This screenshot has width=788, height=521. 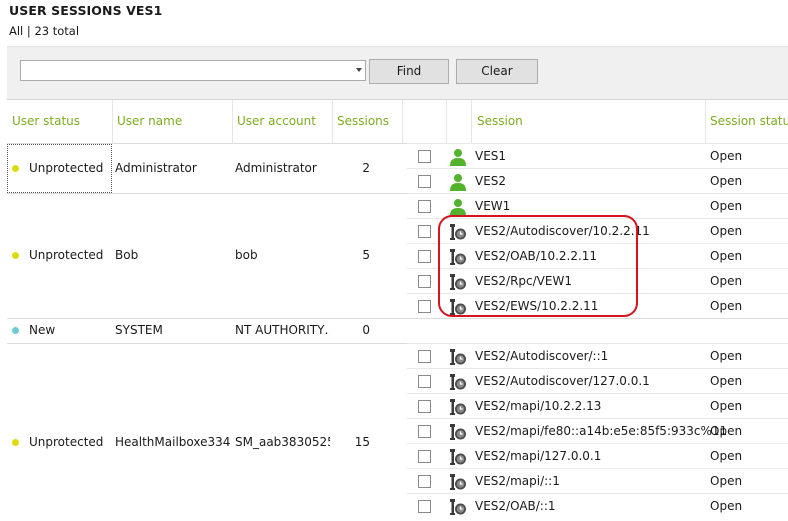 I want to click on total-count: All | 23 total, so click(x=44, y=31).